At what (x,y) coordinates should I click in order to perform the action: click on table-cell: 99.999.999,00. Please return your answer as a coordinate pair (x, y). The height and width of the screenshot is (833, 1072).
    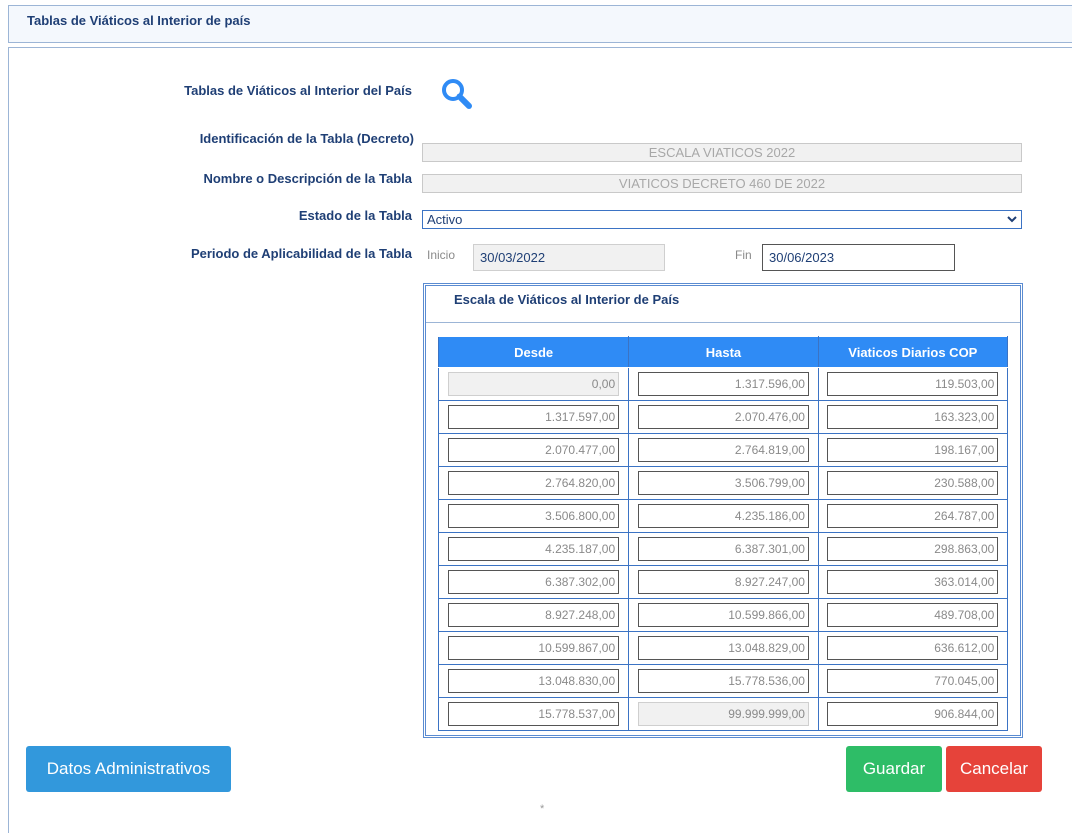
    Looking at the image, I should click on (723, 714).